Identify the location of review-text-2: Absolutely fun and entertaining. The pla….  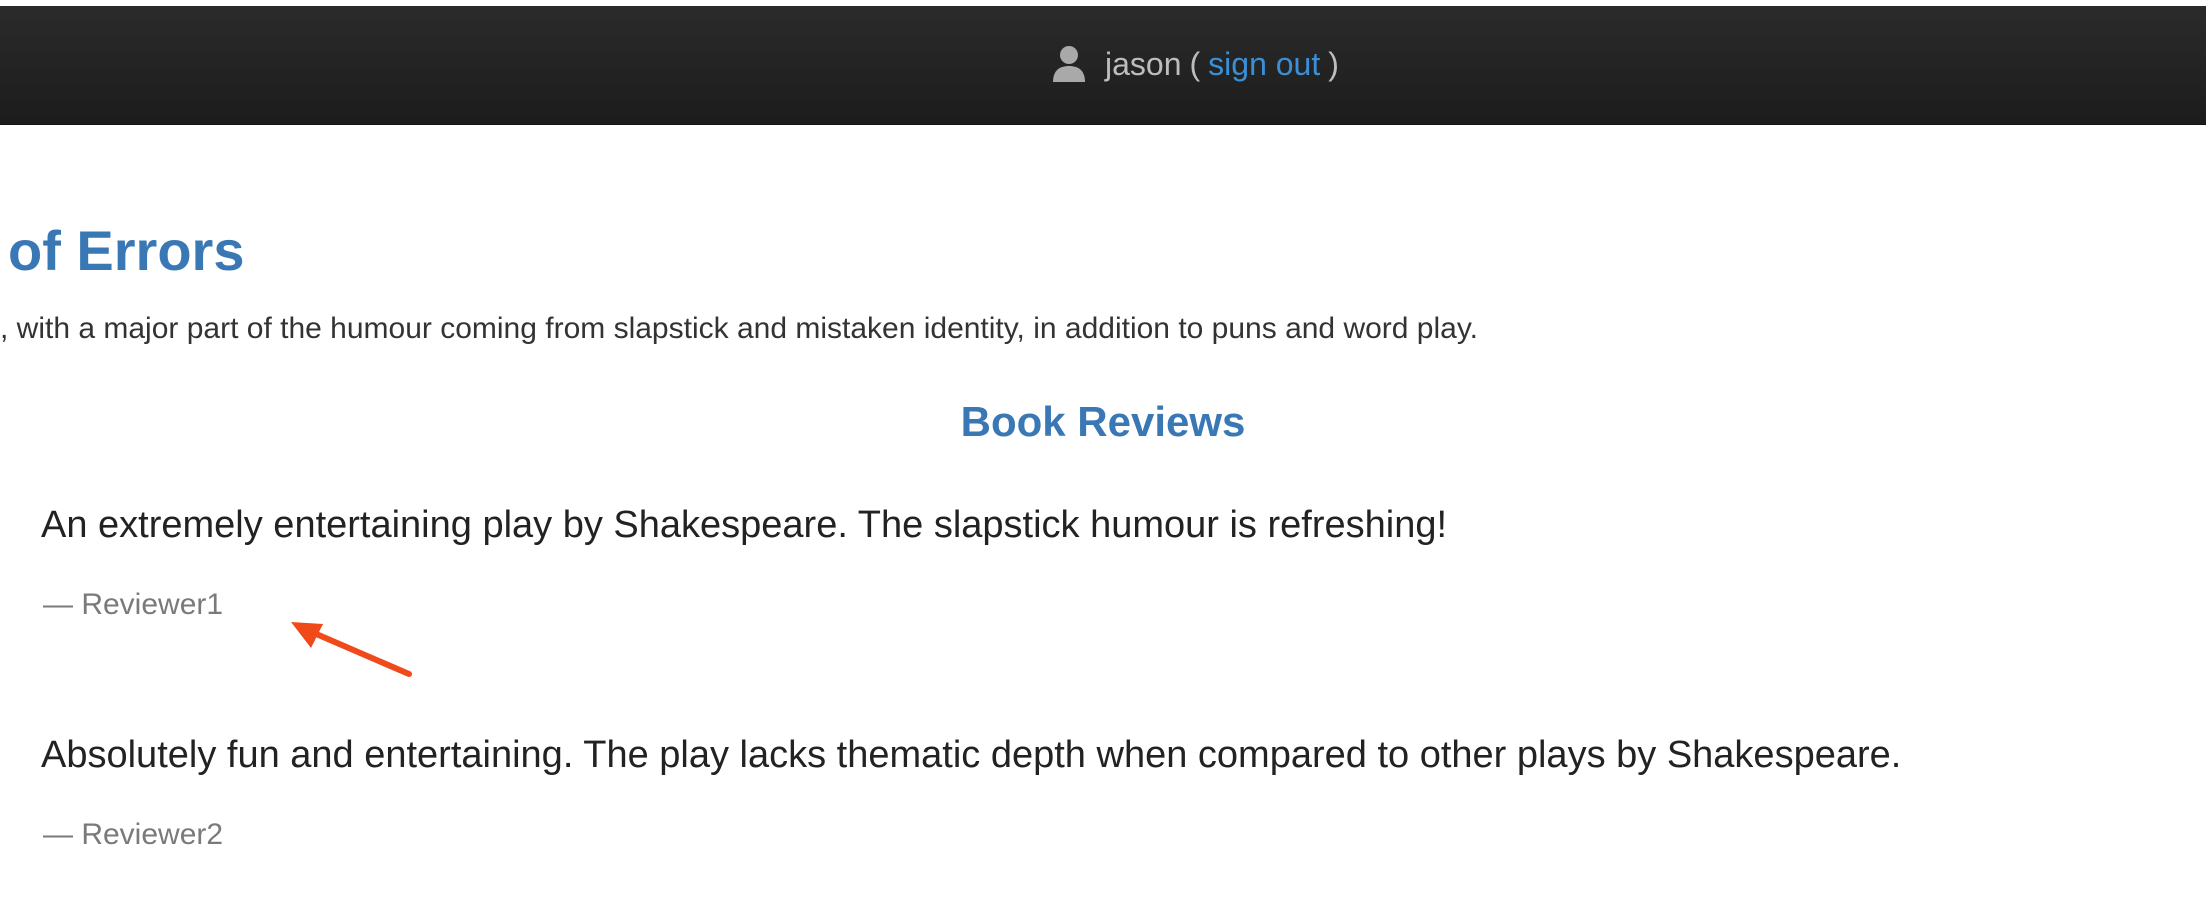
(971, 755).